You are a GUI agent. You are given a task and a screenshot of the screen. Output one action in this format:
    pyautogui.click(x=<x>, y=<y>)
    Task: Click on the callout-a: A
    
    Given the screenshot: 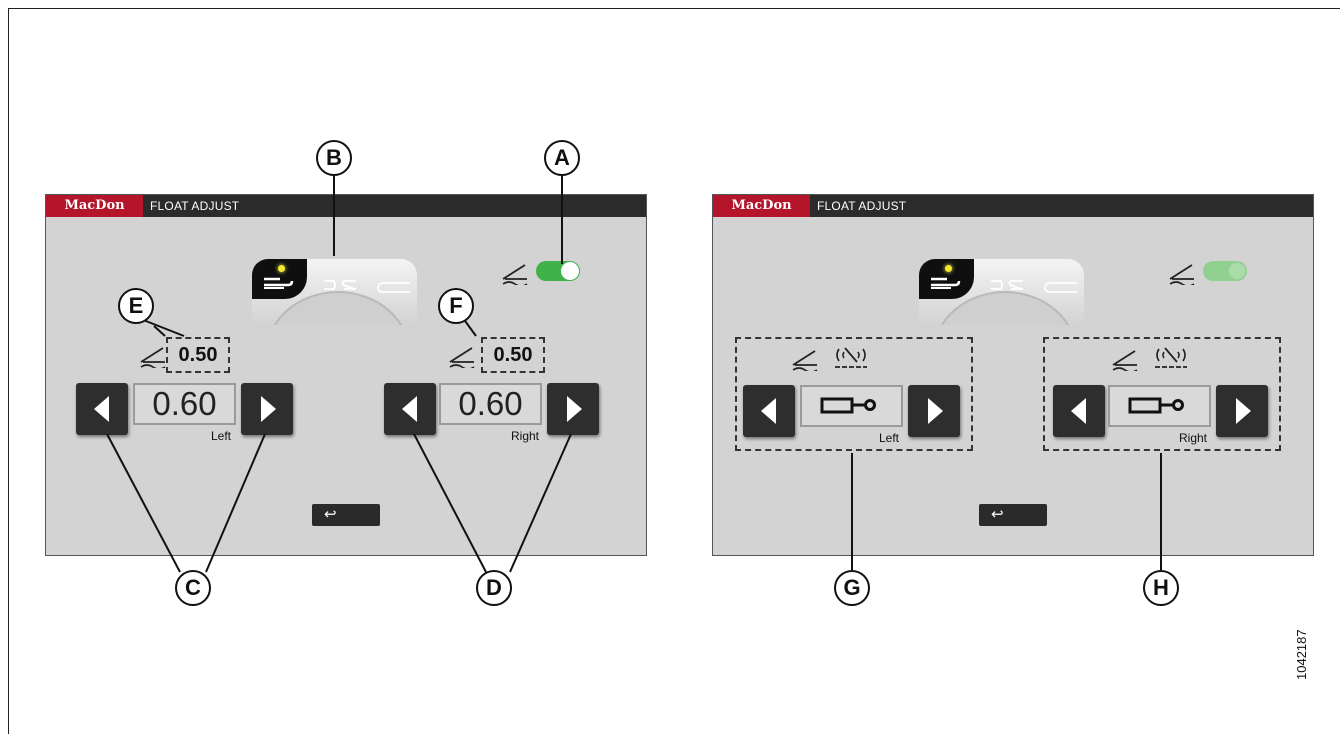 What is the action you would take?
    pyautogui.click(x=562, y=158)
    